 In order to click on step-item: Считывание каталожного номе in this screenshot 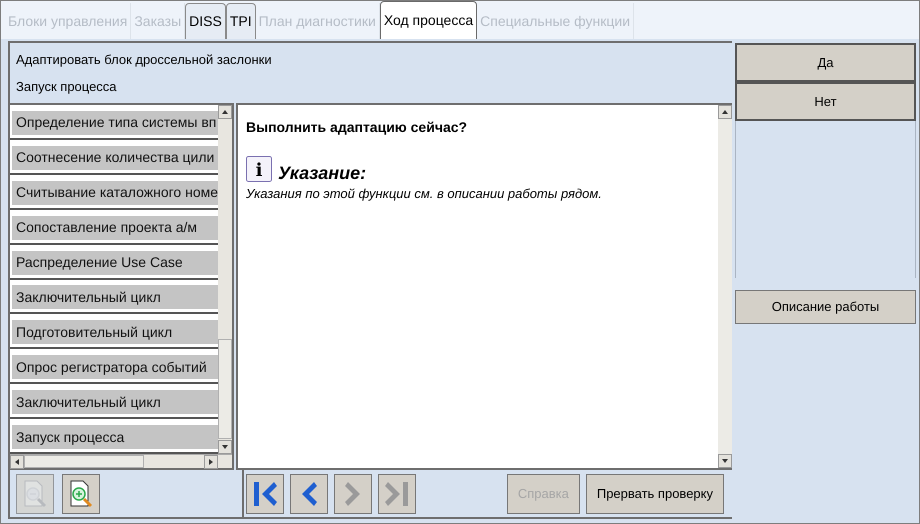, I will do `click(115, 192)`.